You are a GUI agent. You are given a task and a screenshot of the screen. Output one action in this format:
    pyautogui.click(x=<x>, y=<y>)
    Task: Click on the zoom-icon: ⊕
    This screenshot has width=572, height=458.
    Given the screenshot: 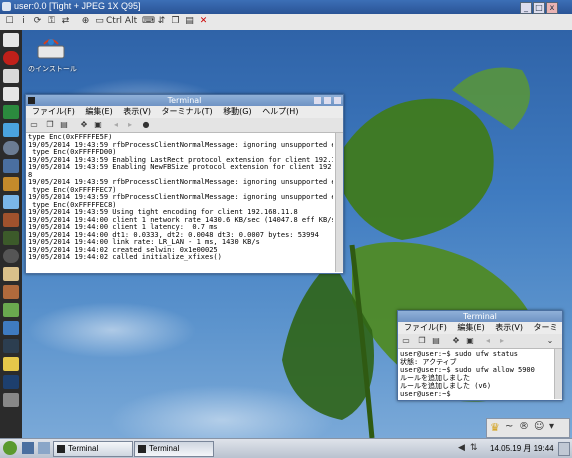 What is the action you would take?
    pyautogui.click(x=85, y=21)
    